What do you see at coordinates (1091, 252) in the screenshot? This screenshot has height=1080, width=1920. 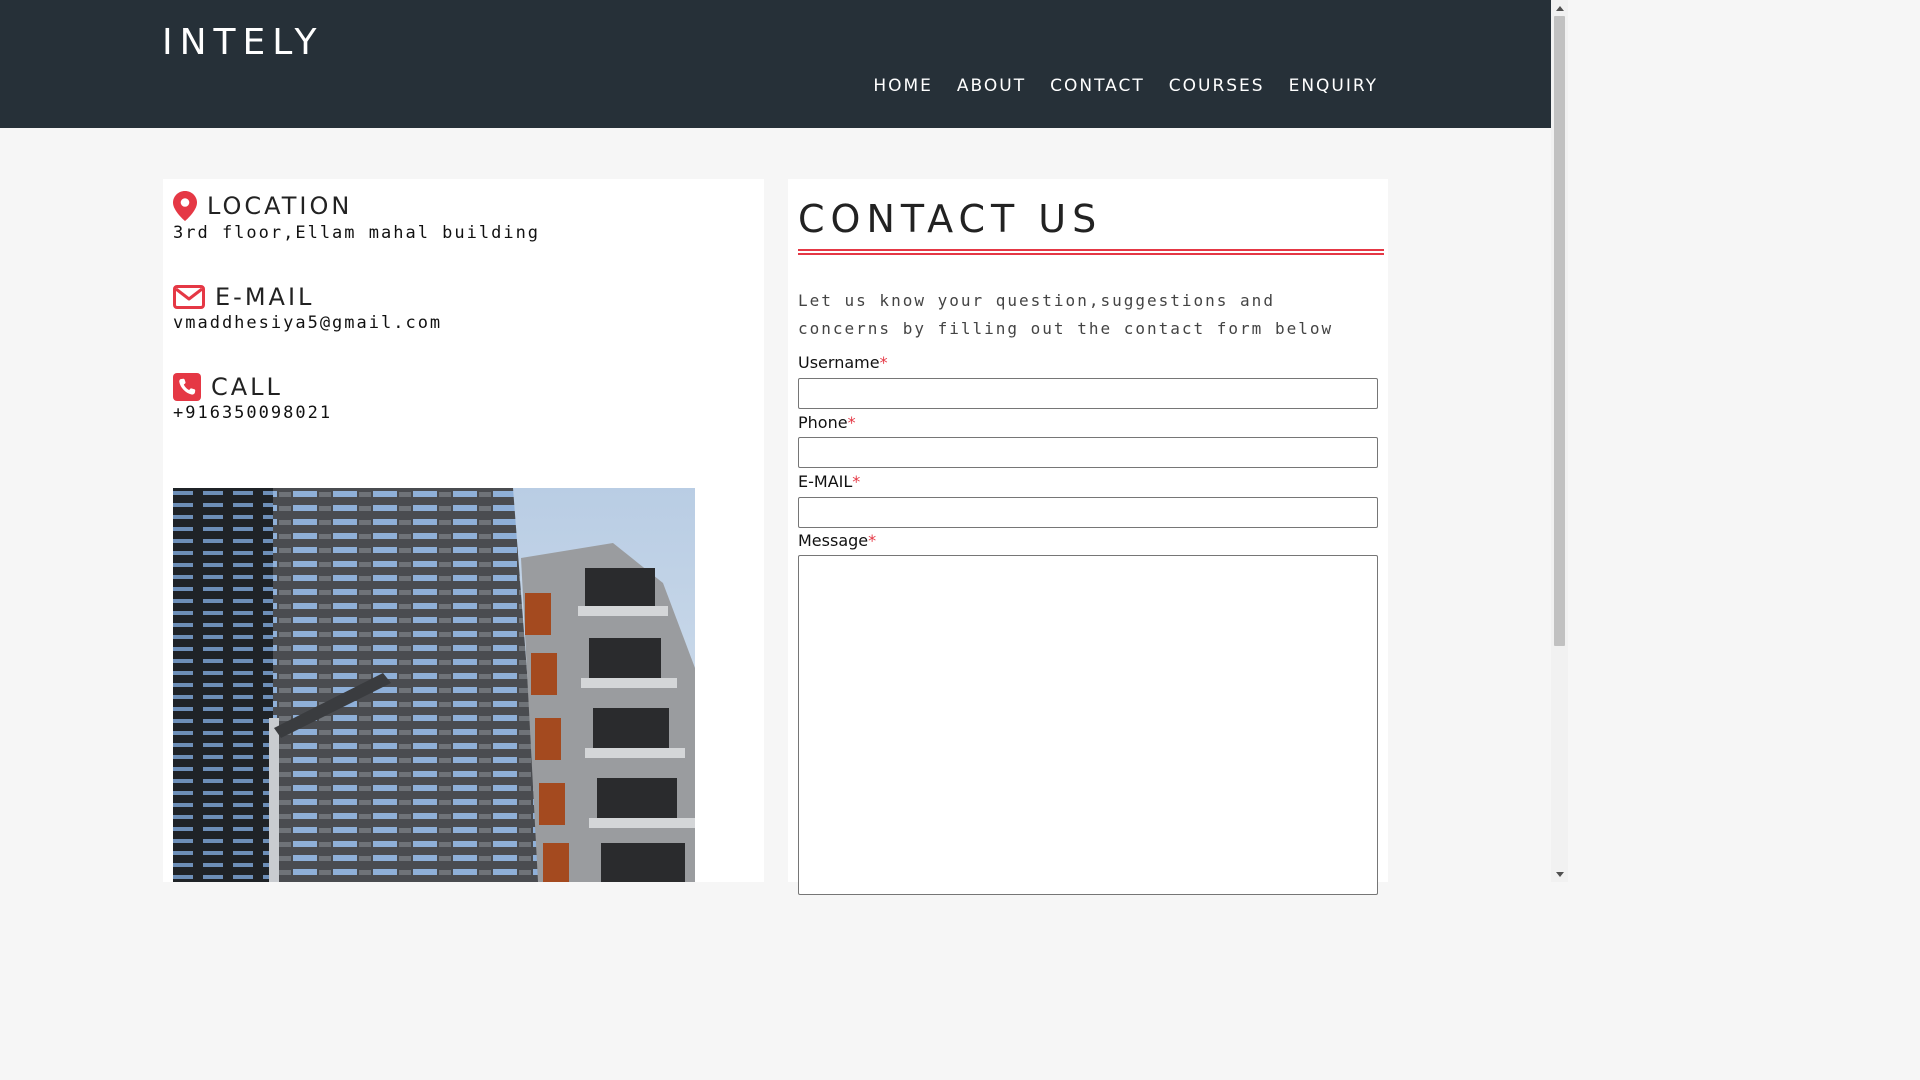 I see `title-divider` at bounding box center [1091, 252].